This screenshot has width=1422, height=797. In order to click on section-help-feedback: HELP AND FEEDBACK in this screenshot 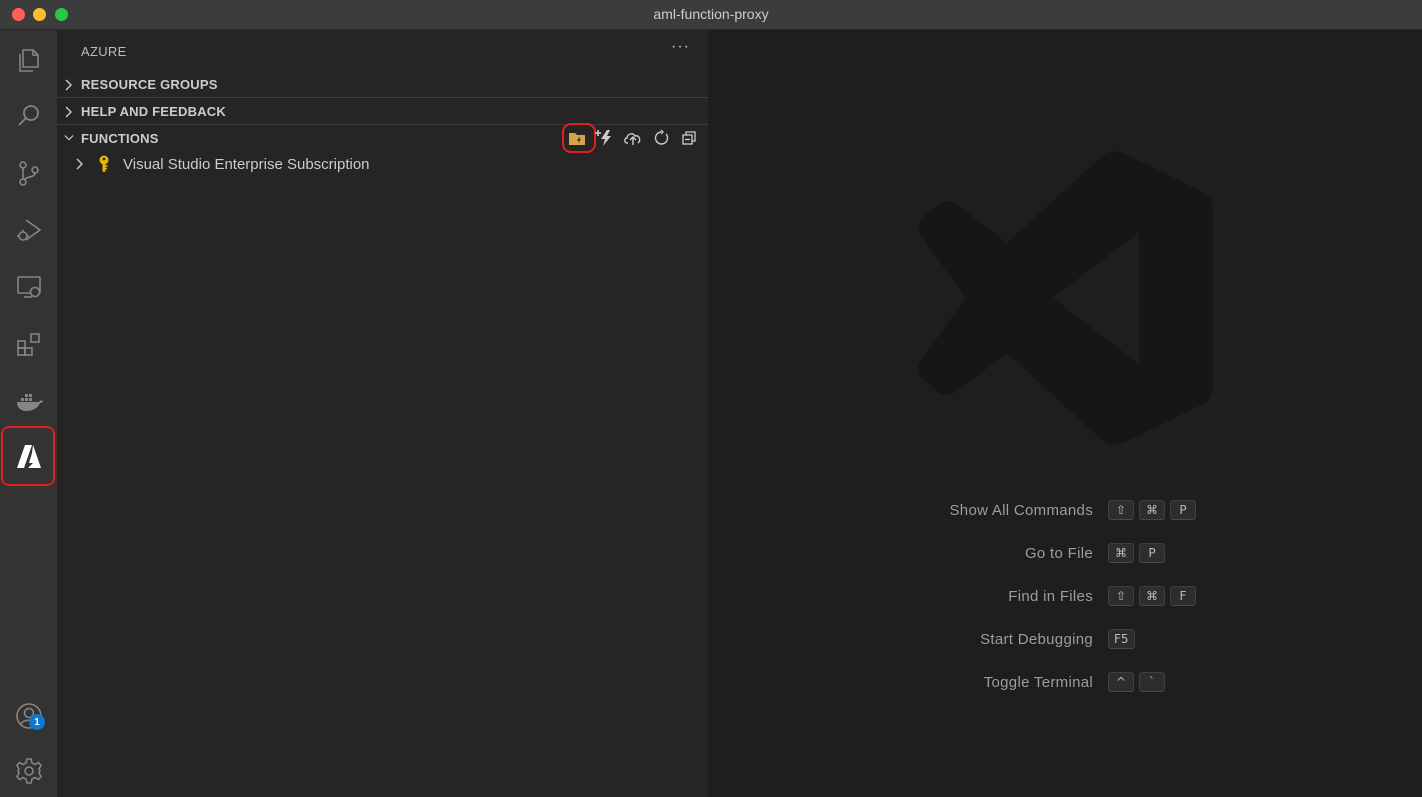, I will do `click(382, 112)`.